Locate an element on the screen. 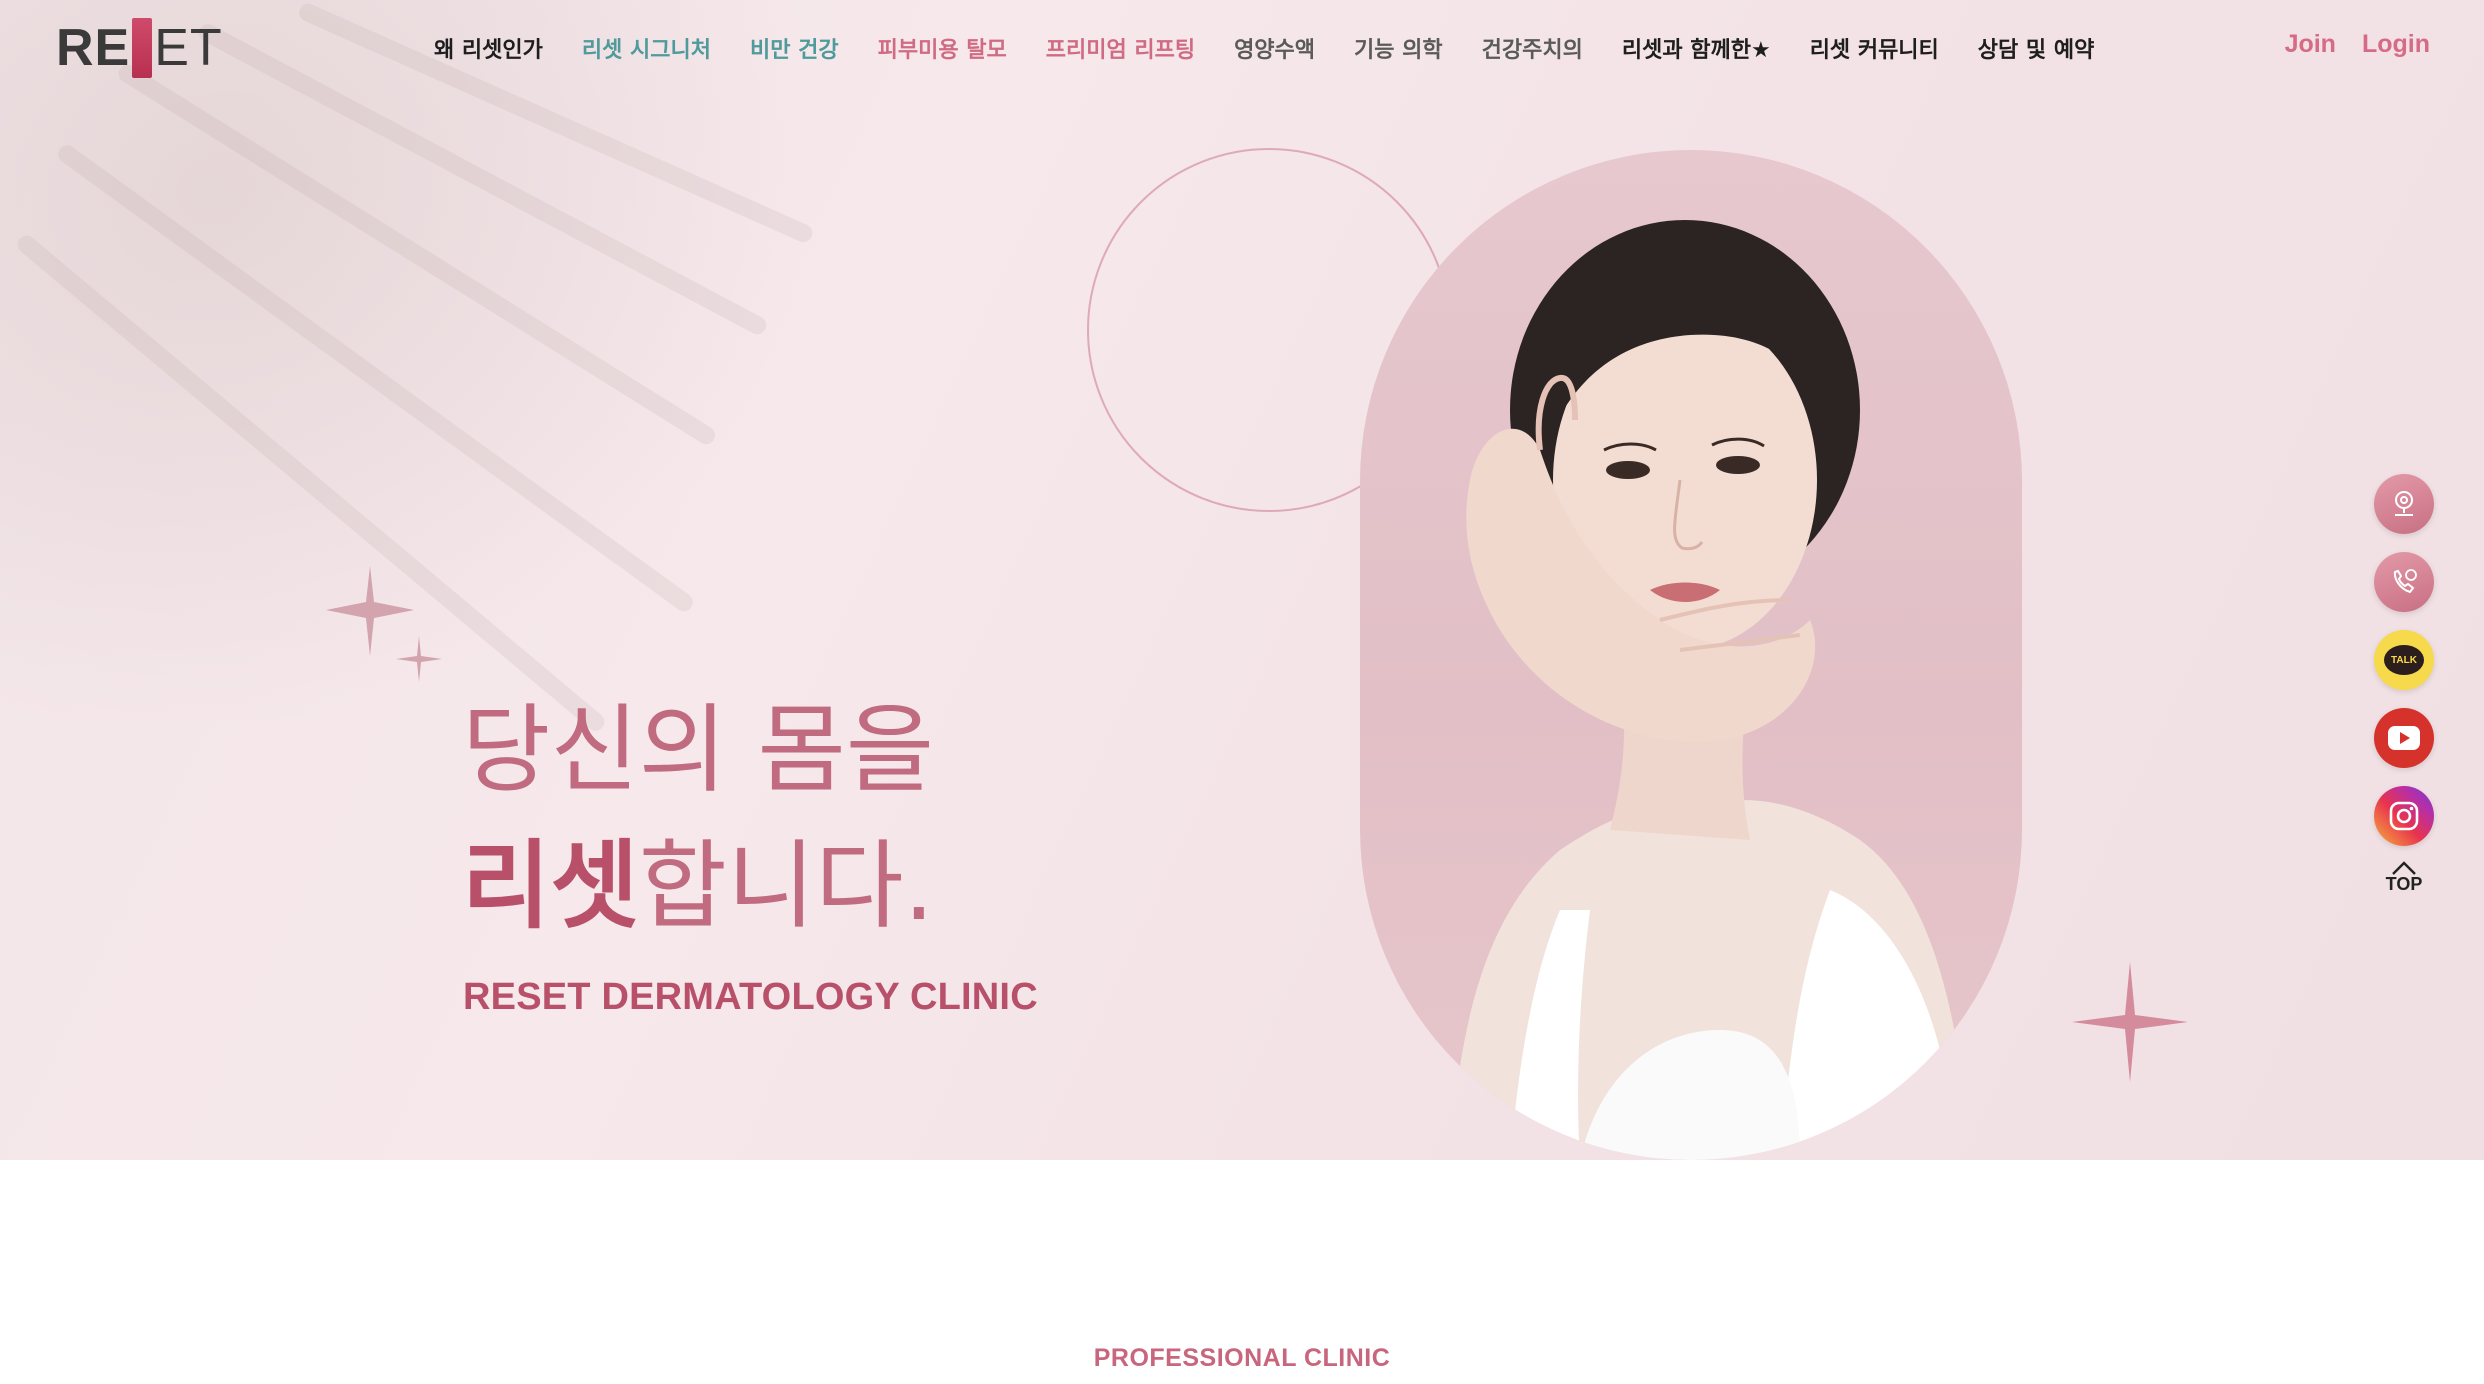 The image size is (2484, 1384). scroll-top-button: TOP is located at coordinates (2404, 877).